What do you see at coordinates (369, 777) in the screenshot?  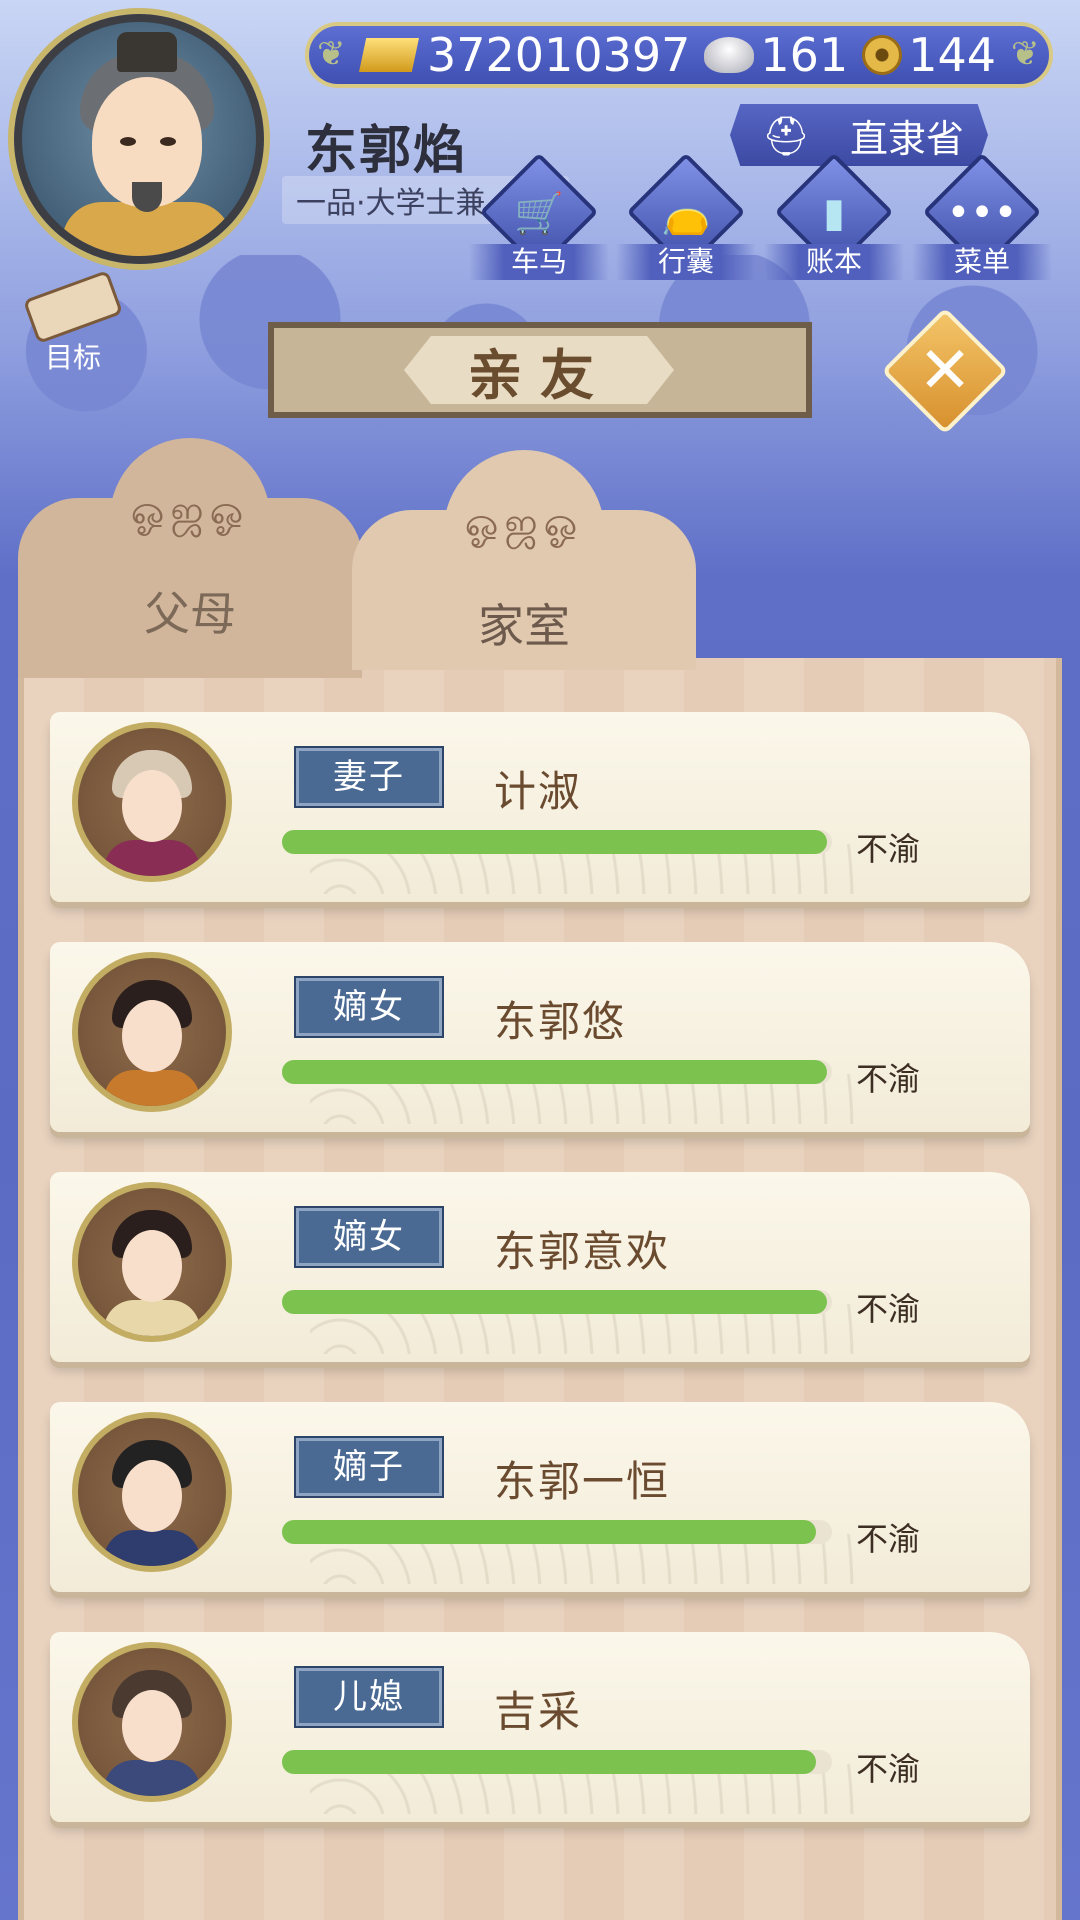 I see `role-badge: 妻子` at bounding box center [369, 777].